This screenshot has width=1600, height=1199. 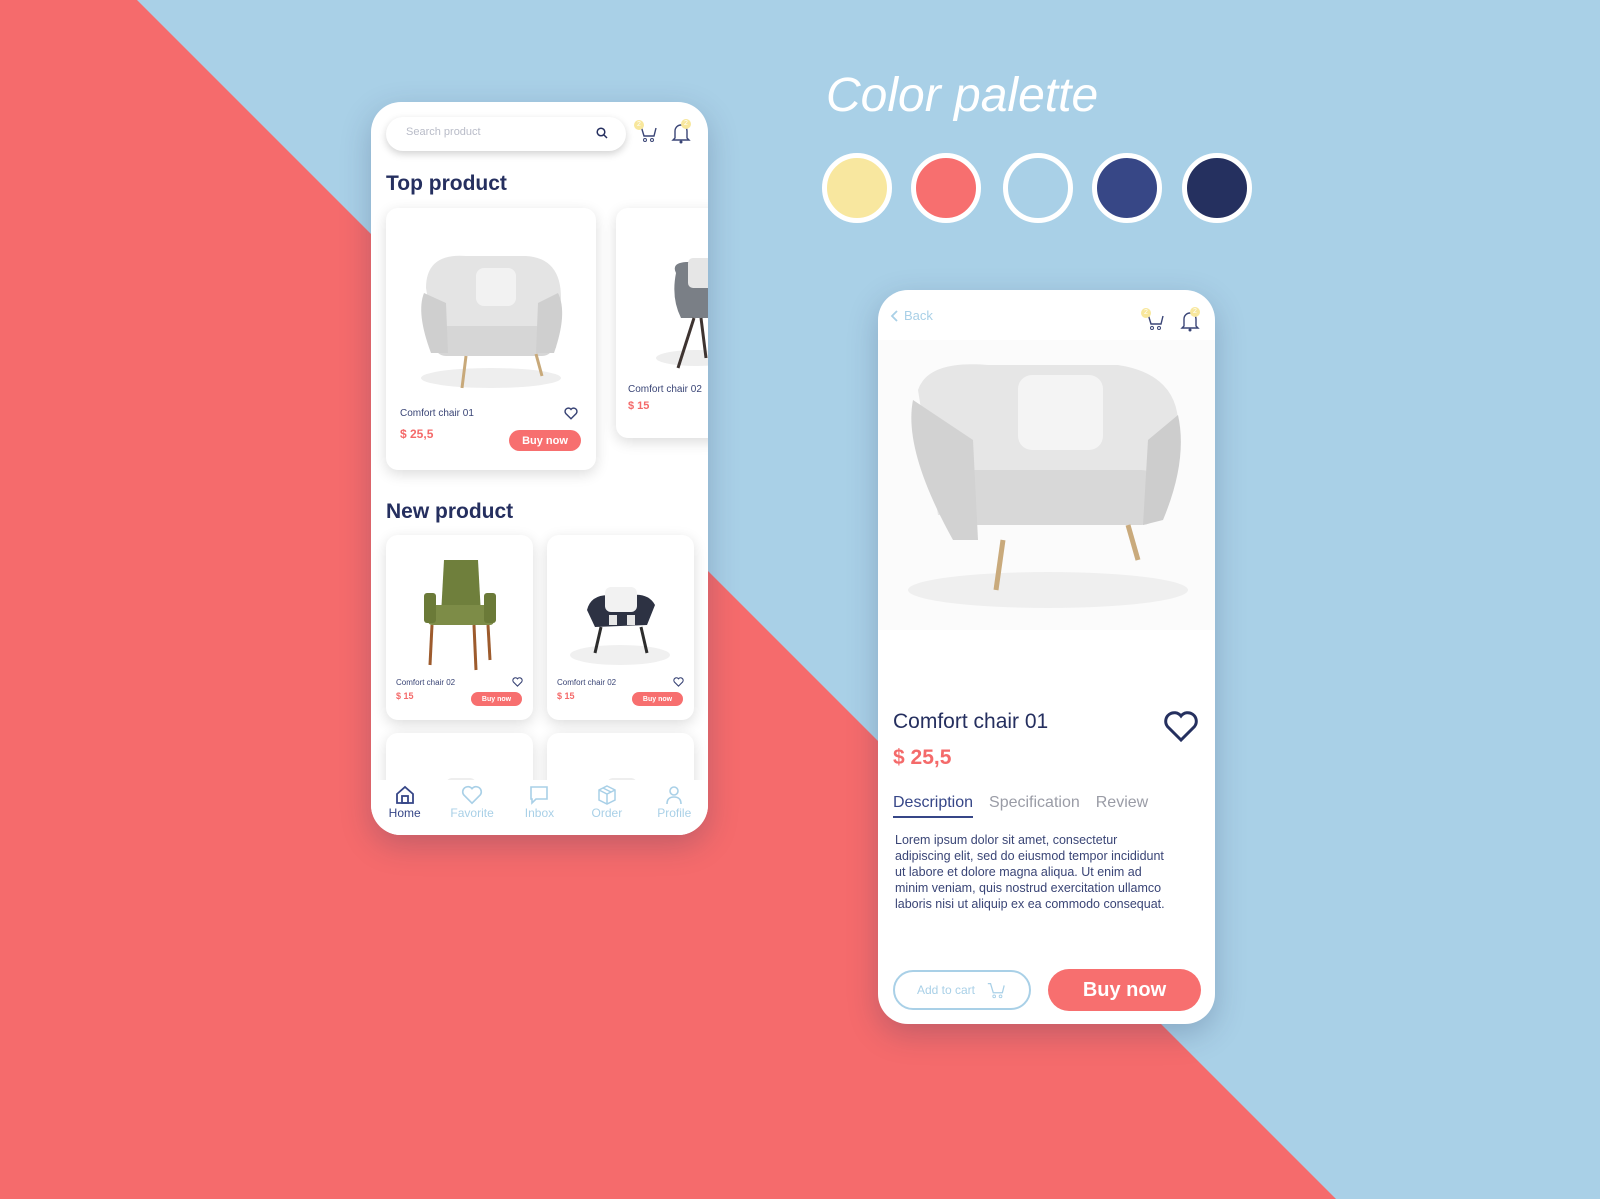 What do you see at coordinates (607, 813) in the screenshot?
I see `nav-order-label: Order` at bounding box center [607, 813].